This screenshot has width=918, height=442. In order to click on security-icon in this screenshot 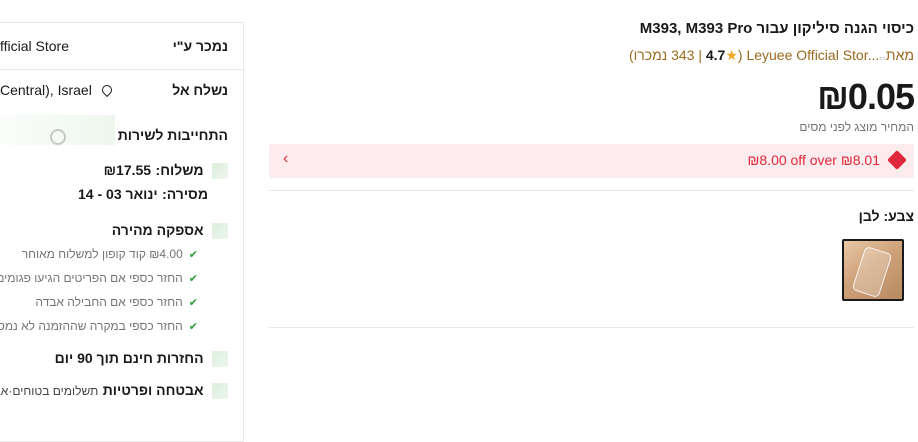, I will do `click(220, 390)`.